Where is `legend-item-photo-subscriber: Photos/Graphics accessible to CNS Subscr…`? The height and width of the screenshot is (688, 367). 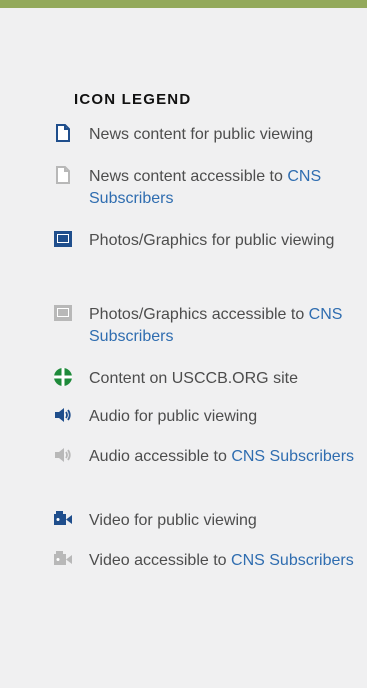 legend-item-photo-subscriber: Photos/Graphics accessible to CNS Subscr… is located at coordinates (204, 326).